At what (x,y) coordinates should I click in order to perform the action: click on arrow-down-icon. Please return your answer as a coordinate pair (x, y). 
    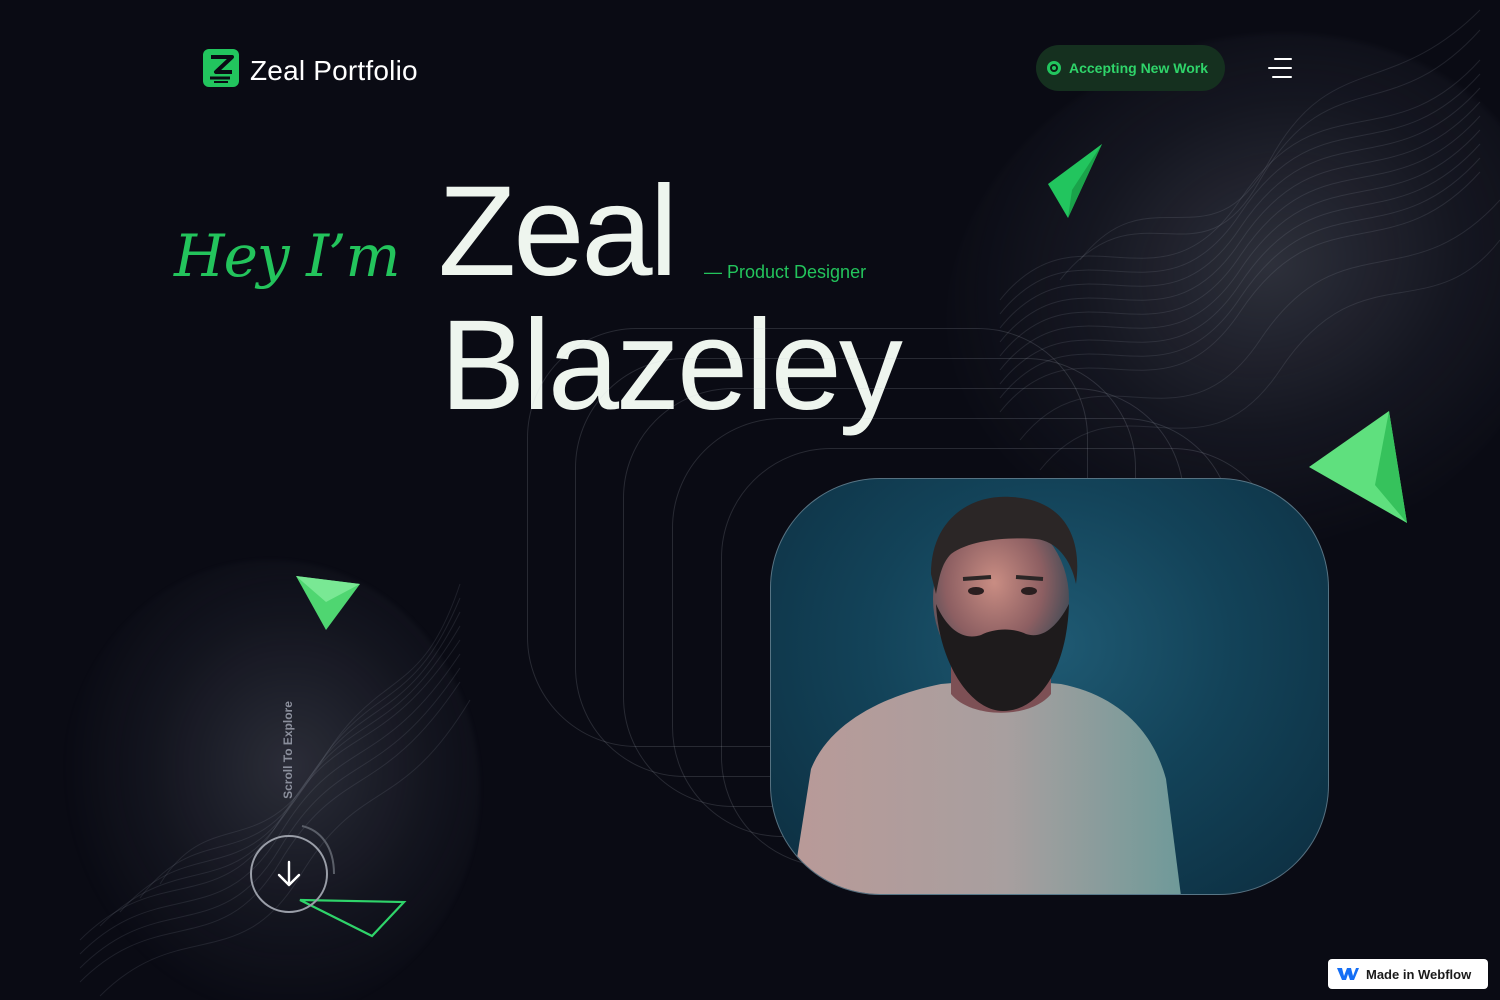
    Looking at the image, I should click on (289, 873).